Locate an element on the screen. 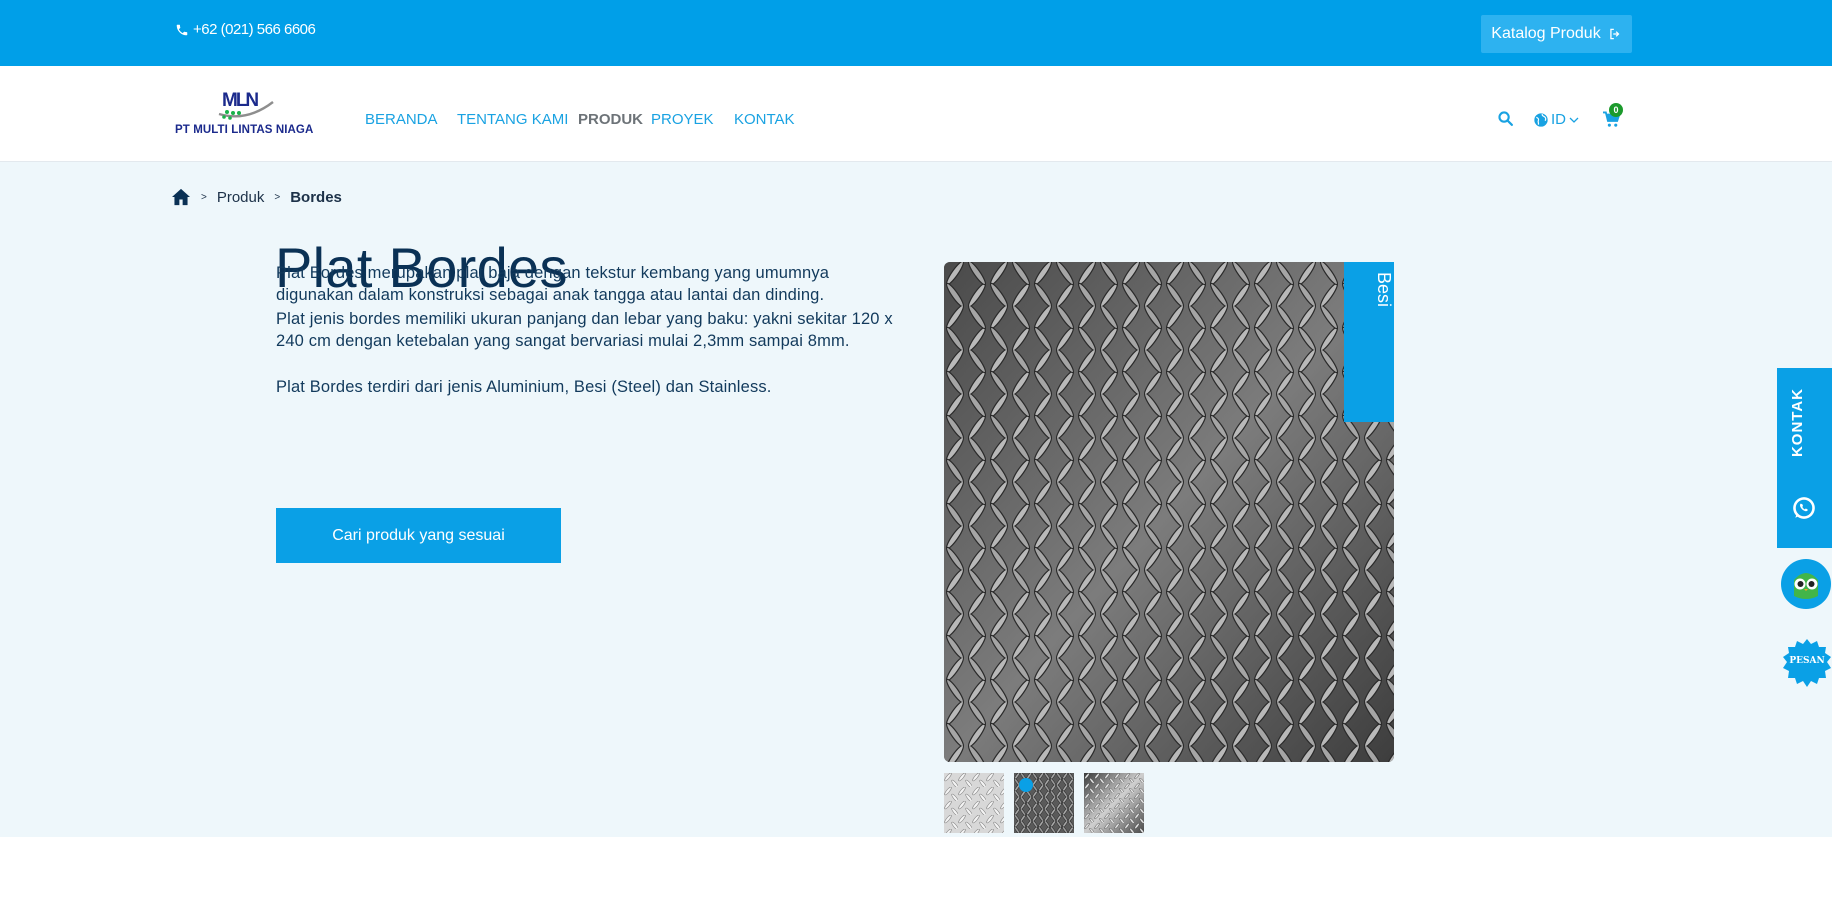 This screenshot has height=905, width=1832. material-tag: Besi is located at coordinates (1369, 342).